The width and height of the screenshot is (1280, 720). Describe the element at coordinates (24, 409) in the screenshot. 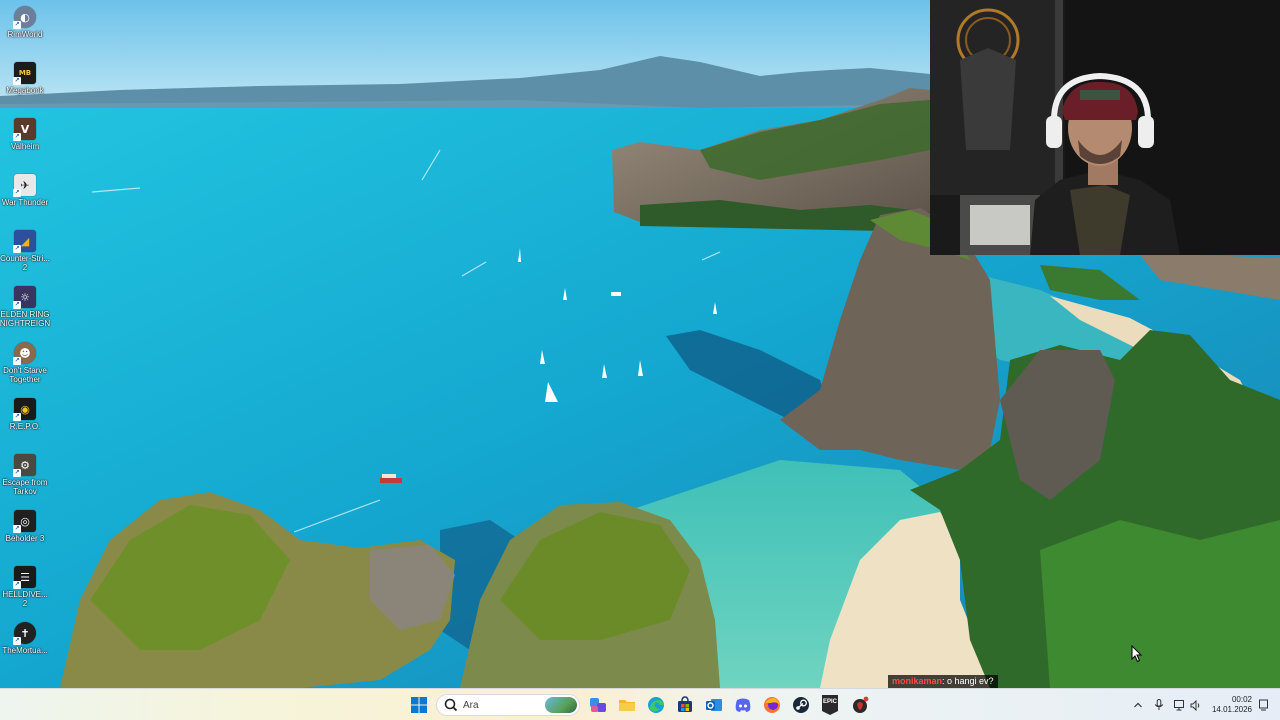

I see `repo-icon: ◉ ↗` at that location.